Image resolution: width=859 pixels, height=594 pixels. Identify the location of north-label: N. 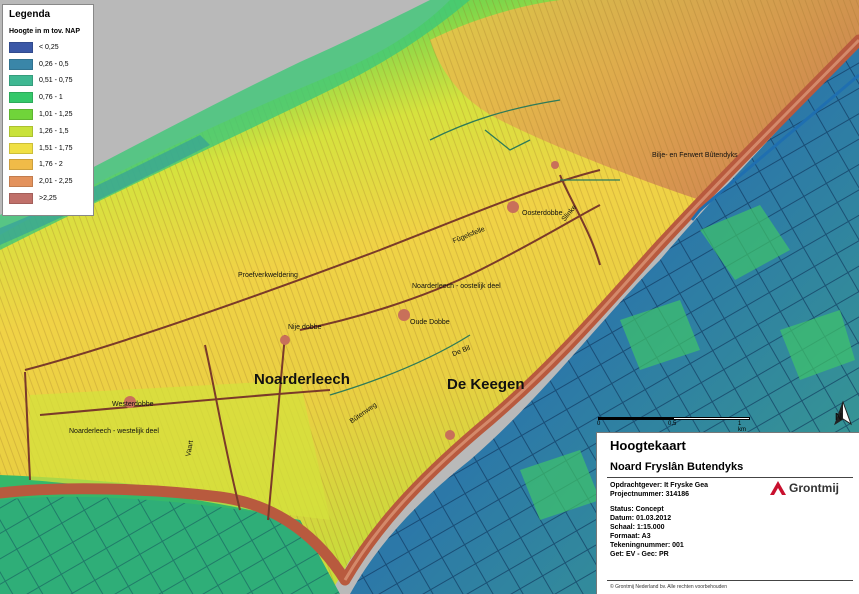
(839, 417).